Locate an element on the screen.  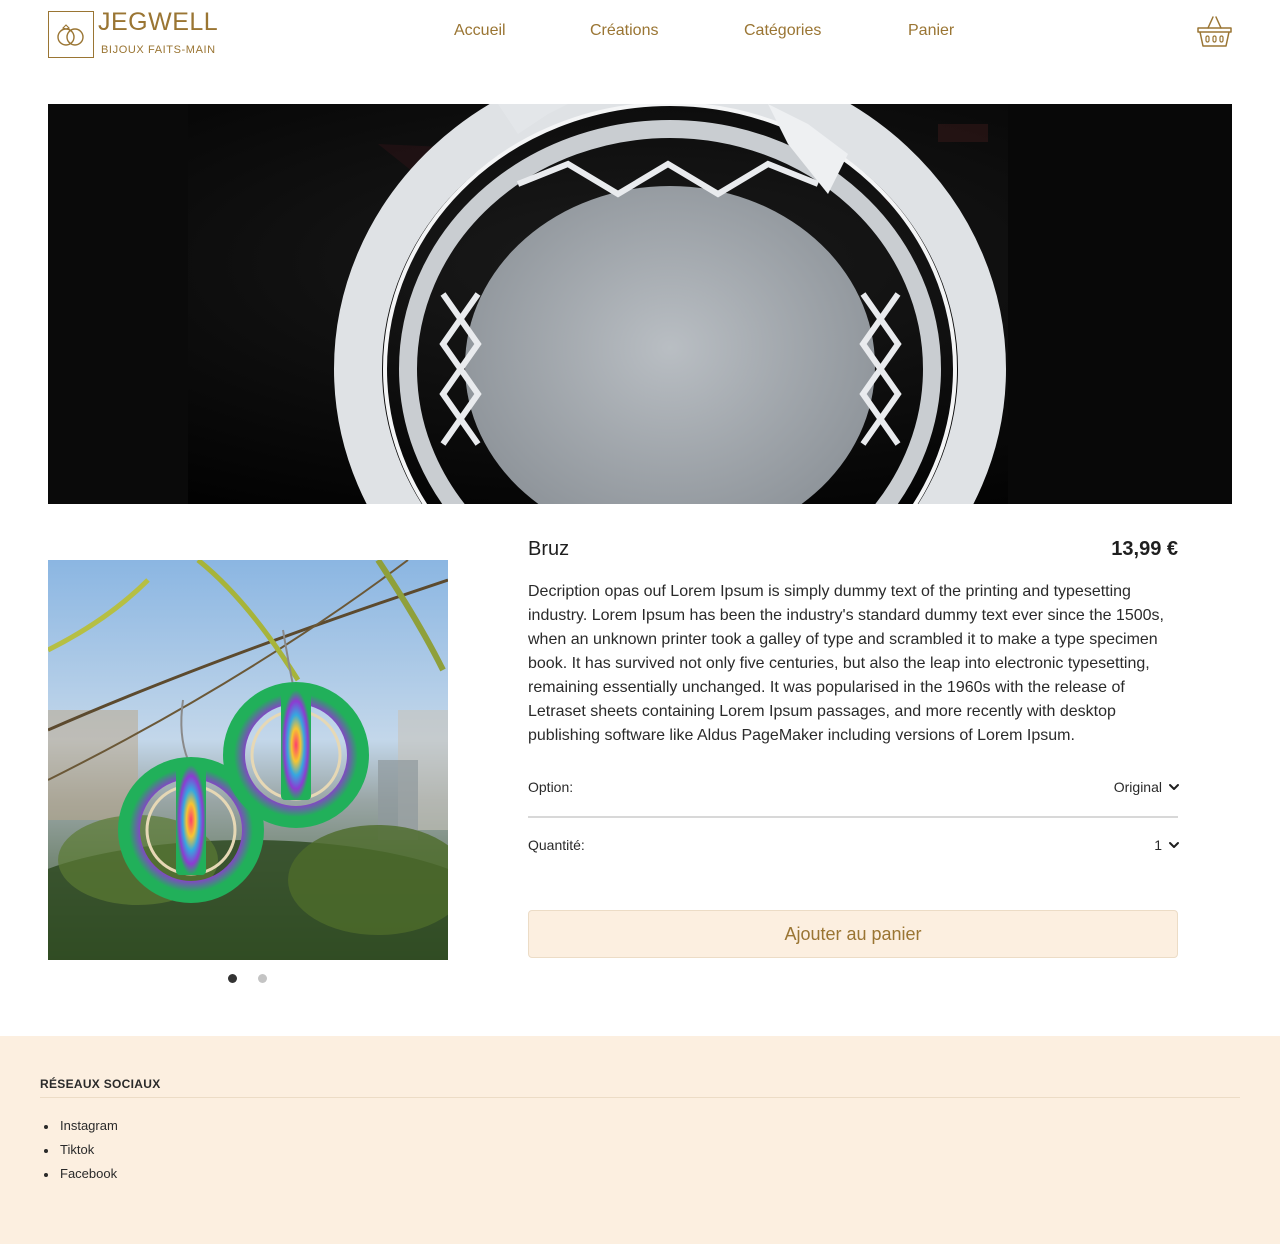
main-nav: Accueil Créations Catégories Panier is located at coordinates (640, 33).